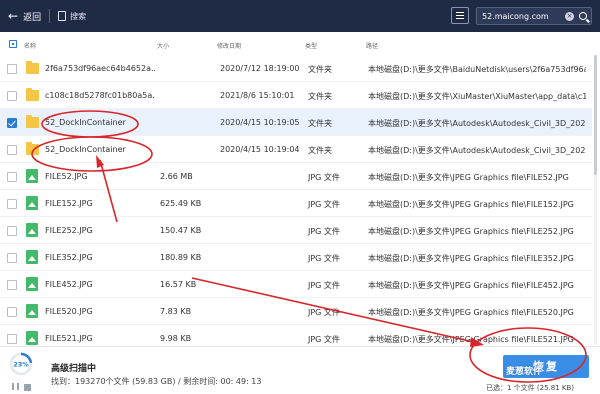 This screenshot has width=600, height=394. Describe the element at coordinates (569, 16) in the screenshot. I see `clear-icon: ×` at that location.